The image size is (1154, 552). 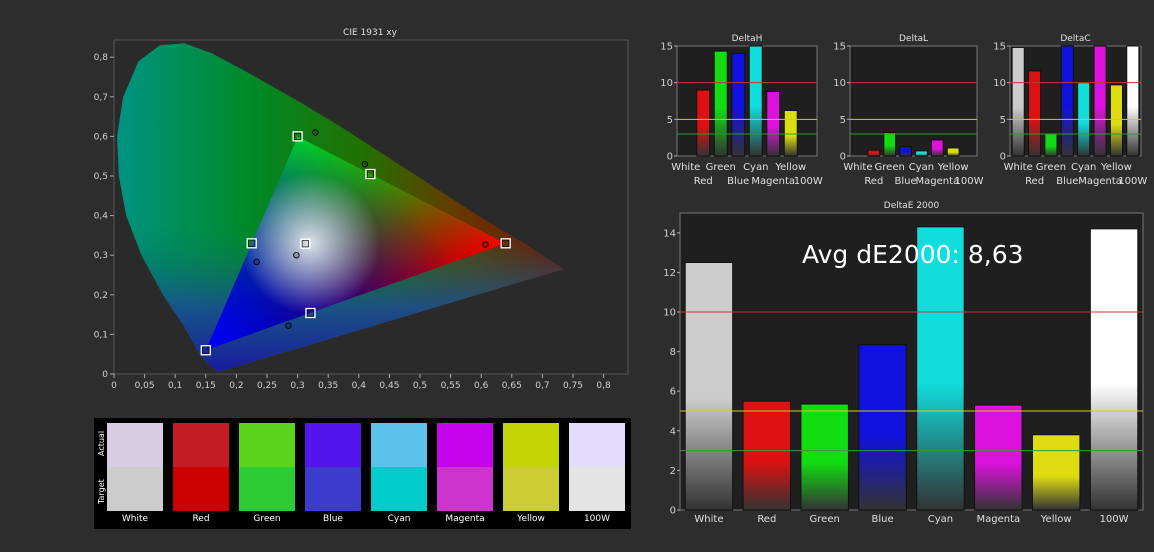 What do you see at coordinates (1018, 101) in the screenshot?
I see `bar-white` at bounding box center [1018, 101].